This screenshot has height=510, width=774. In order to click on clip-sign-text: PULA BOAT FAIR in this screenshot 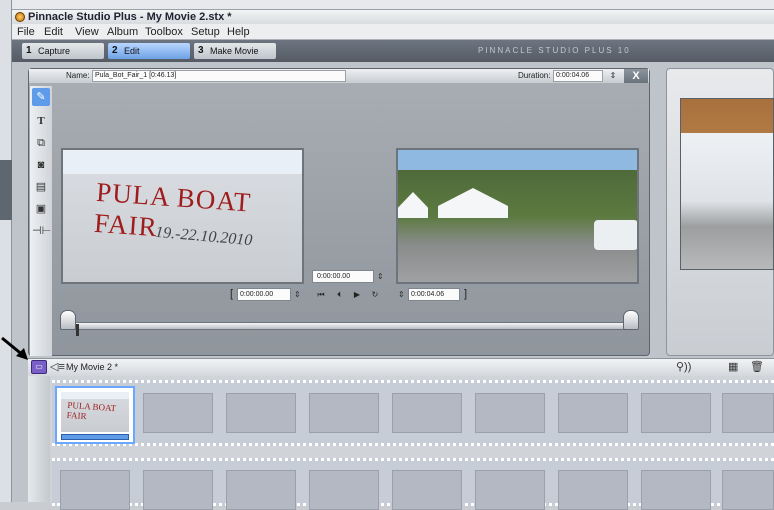, I will do `click(91, 410)`.